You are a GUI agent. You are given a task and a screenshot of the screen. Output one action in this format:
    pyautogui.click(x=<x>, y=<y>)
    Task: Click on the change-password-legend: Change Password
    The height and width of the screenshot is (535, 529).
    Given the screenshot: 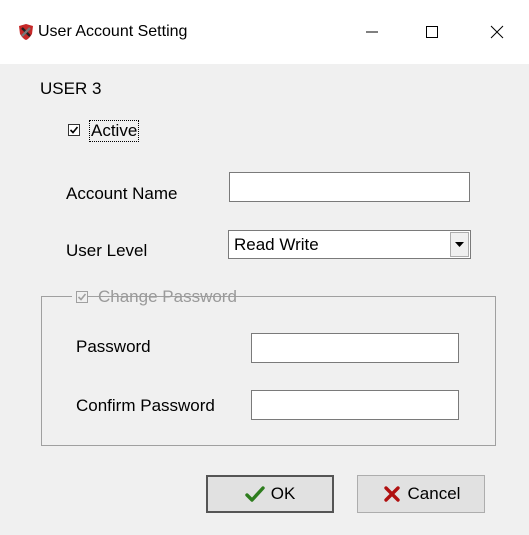 What is the action you would take?
    pyautogui.click(x=154, y=298)
    